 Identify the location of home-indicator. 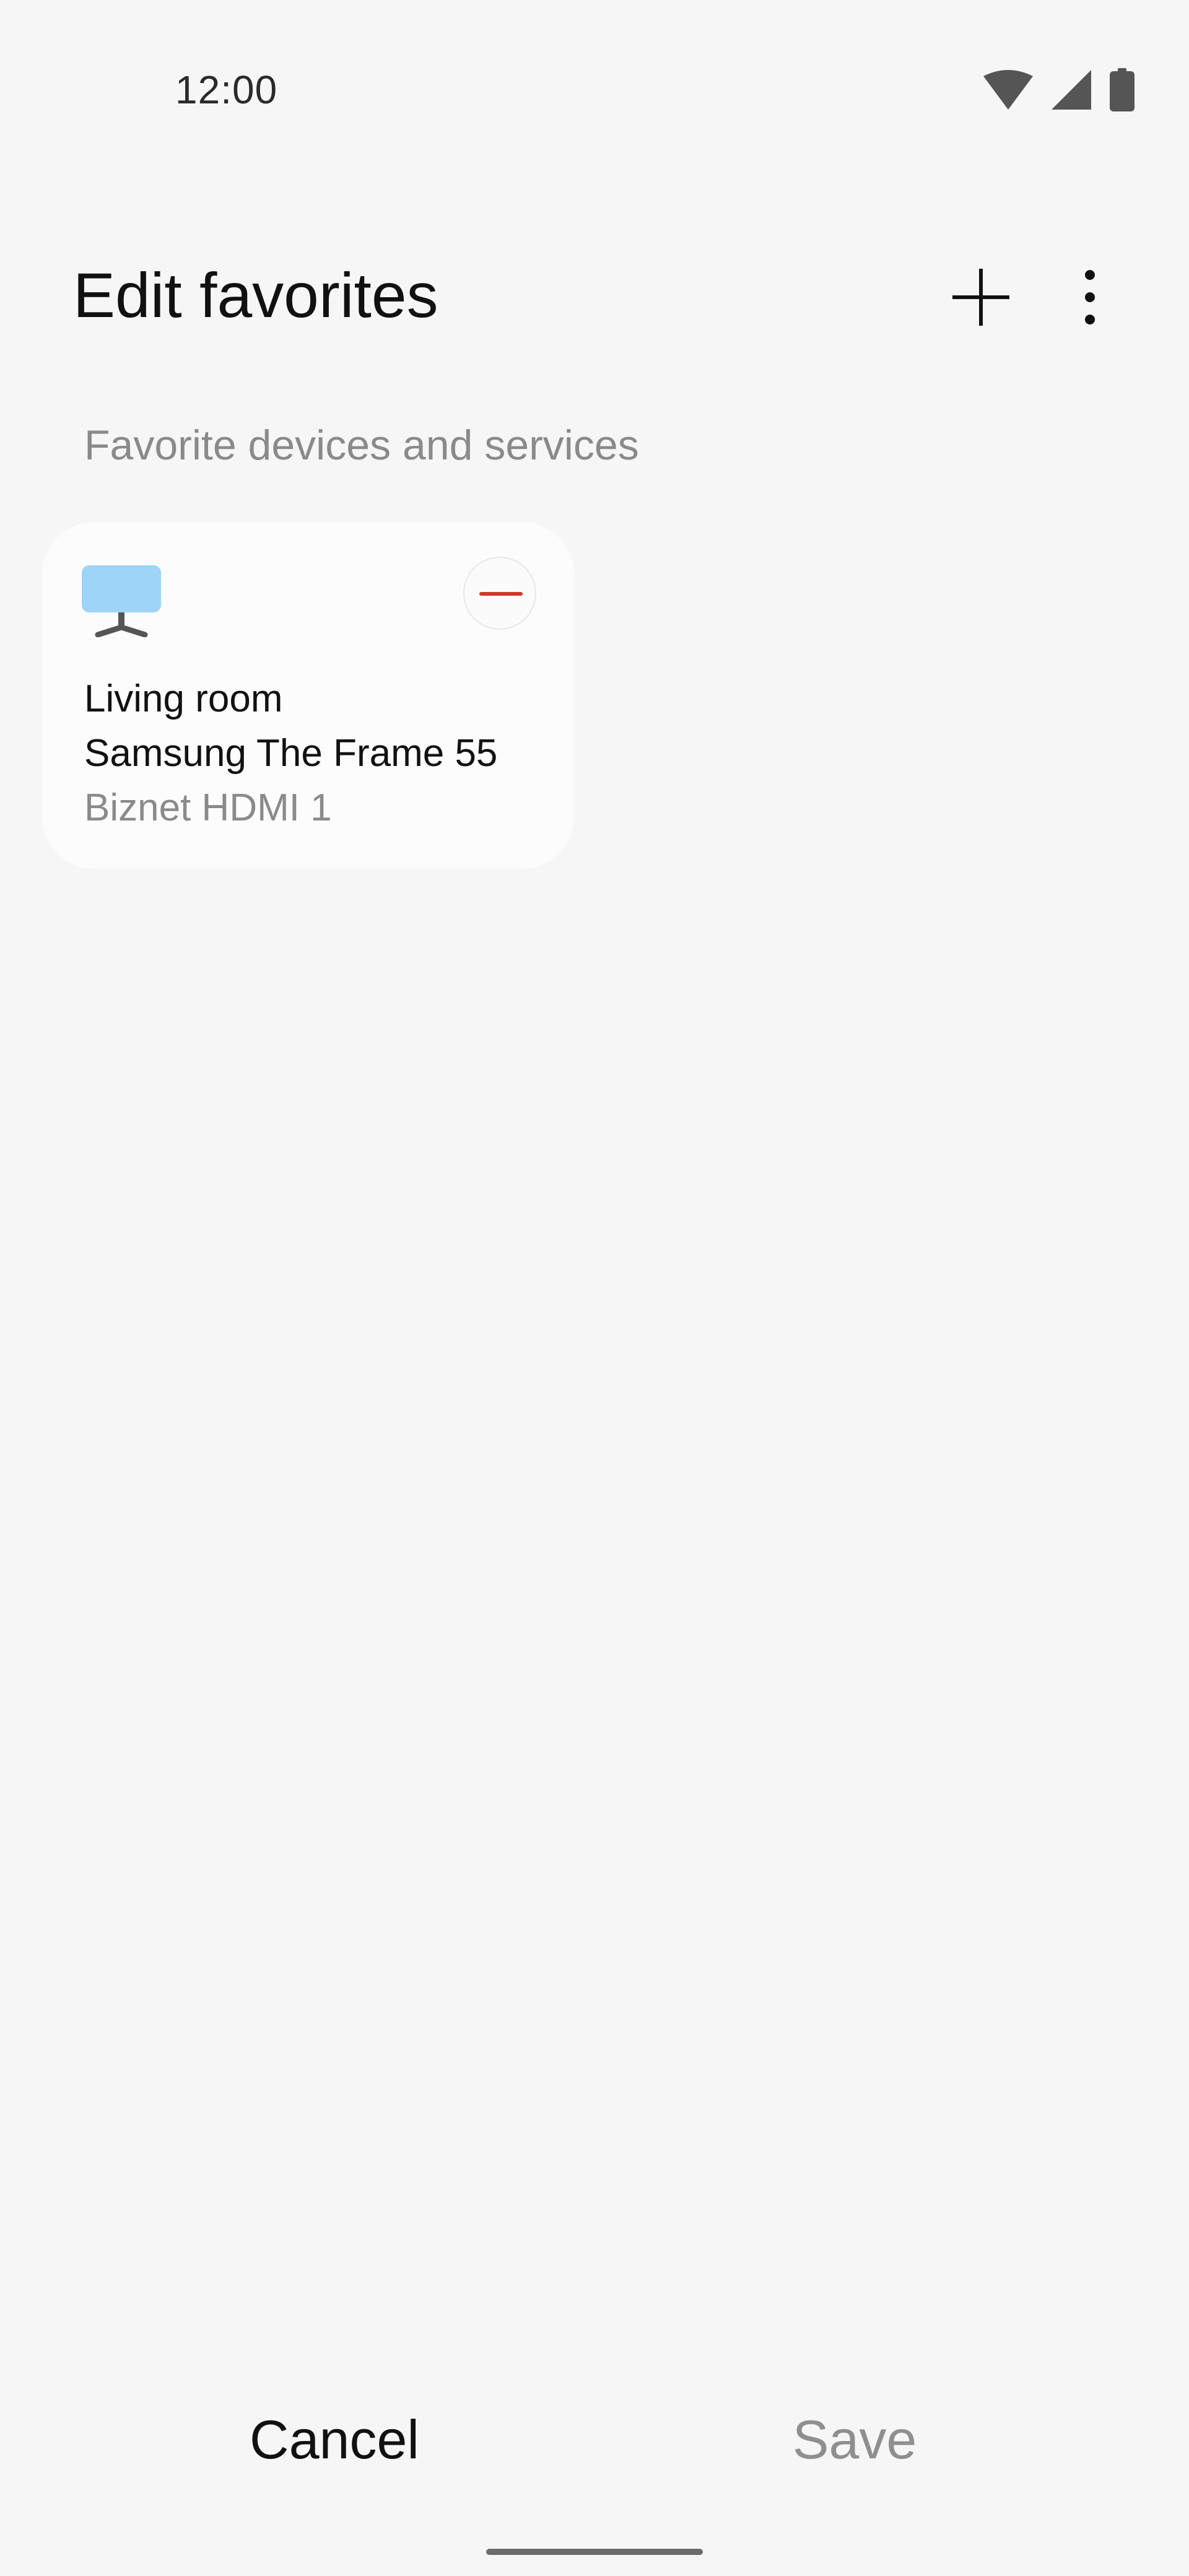
(594, 2552).